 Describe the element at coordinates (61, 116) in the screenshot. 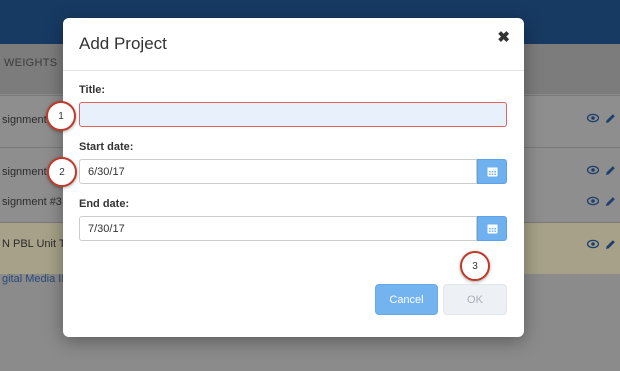

I see `callout-1: 1` at that location.